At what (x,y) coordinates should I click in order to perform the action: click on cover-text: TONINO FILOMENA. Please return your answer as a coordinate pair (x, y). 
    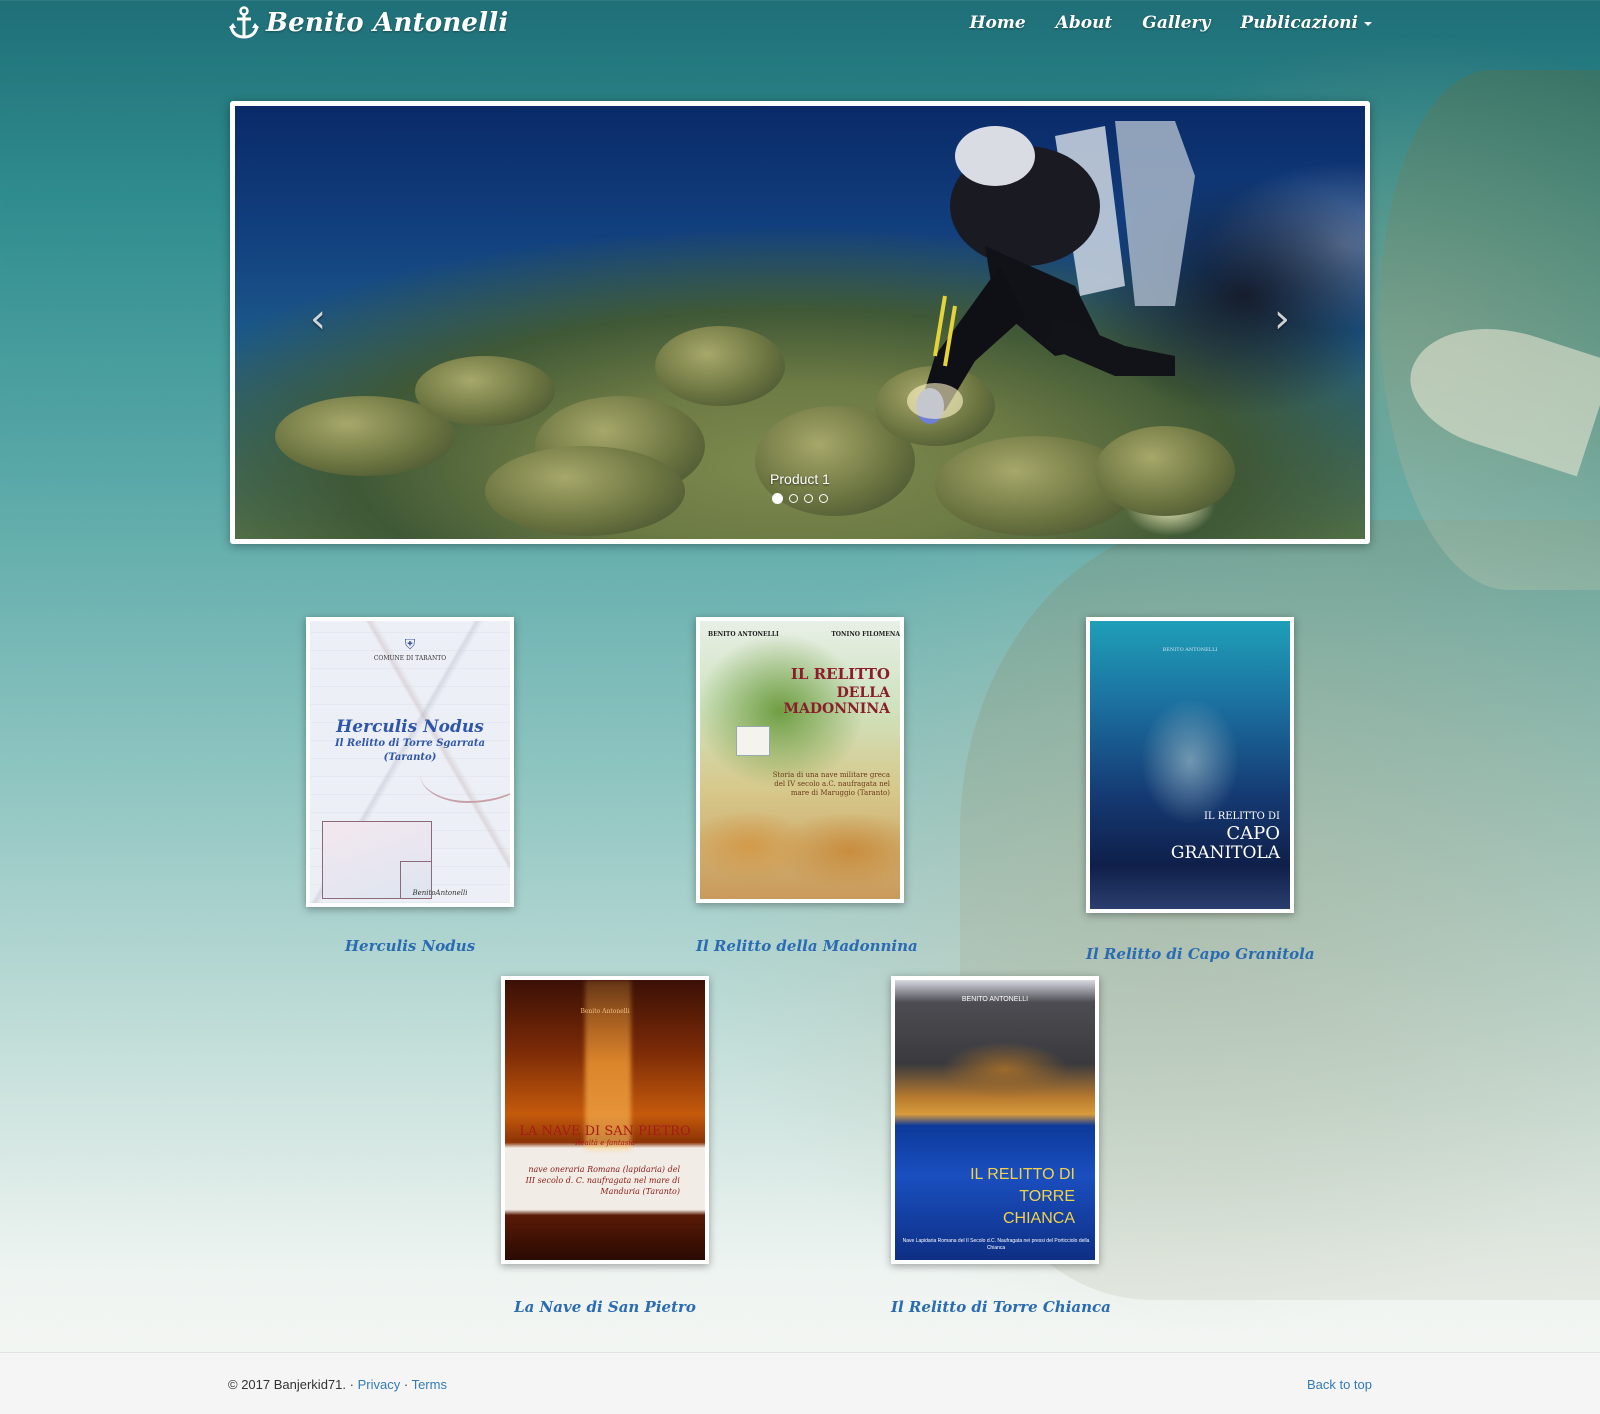
    Looking at the image, I should click on (865, 634).